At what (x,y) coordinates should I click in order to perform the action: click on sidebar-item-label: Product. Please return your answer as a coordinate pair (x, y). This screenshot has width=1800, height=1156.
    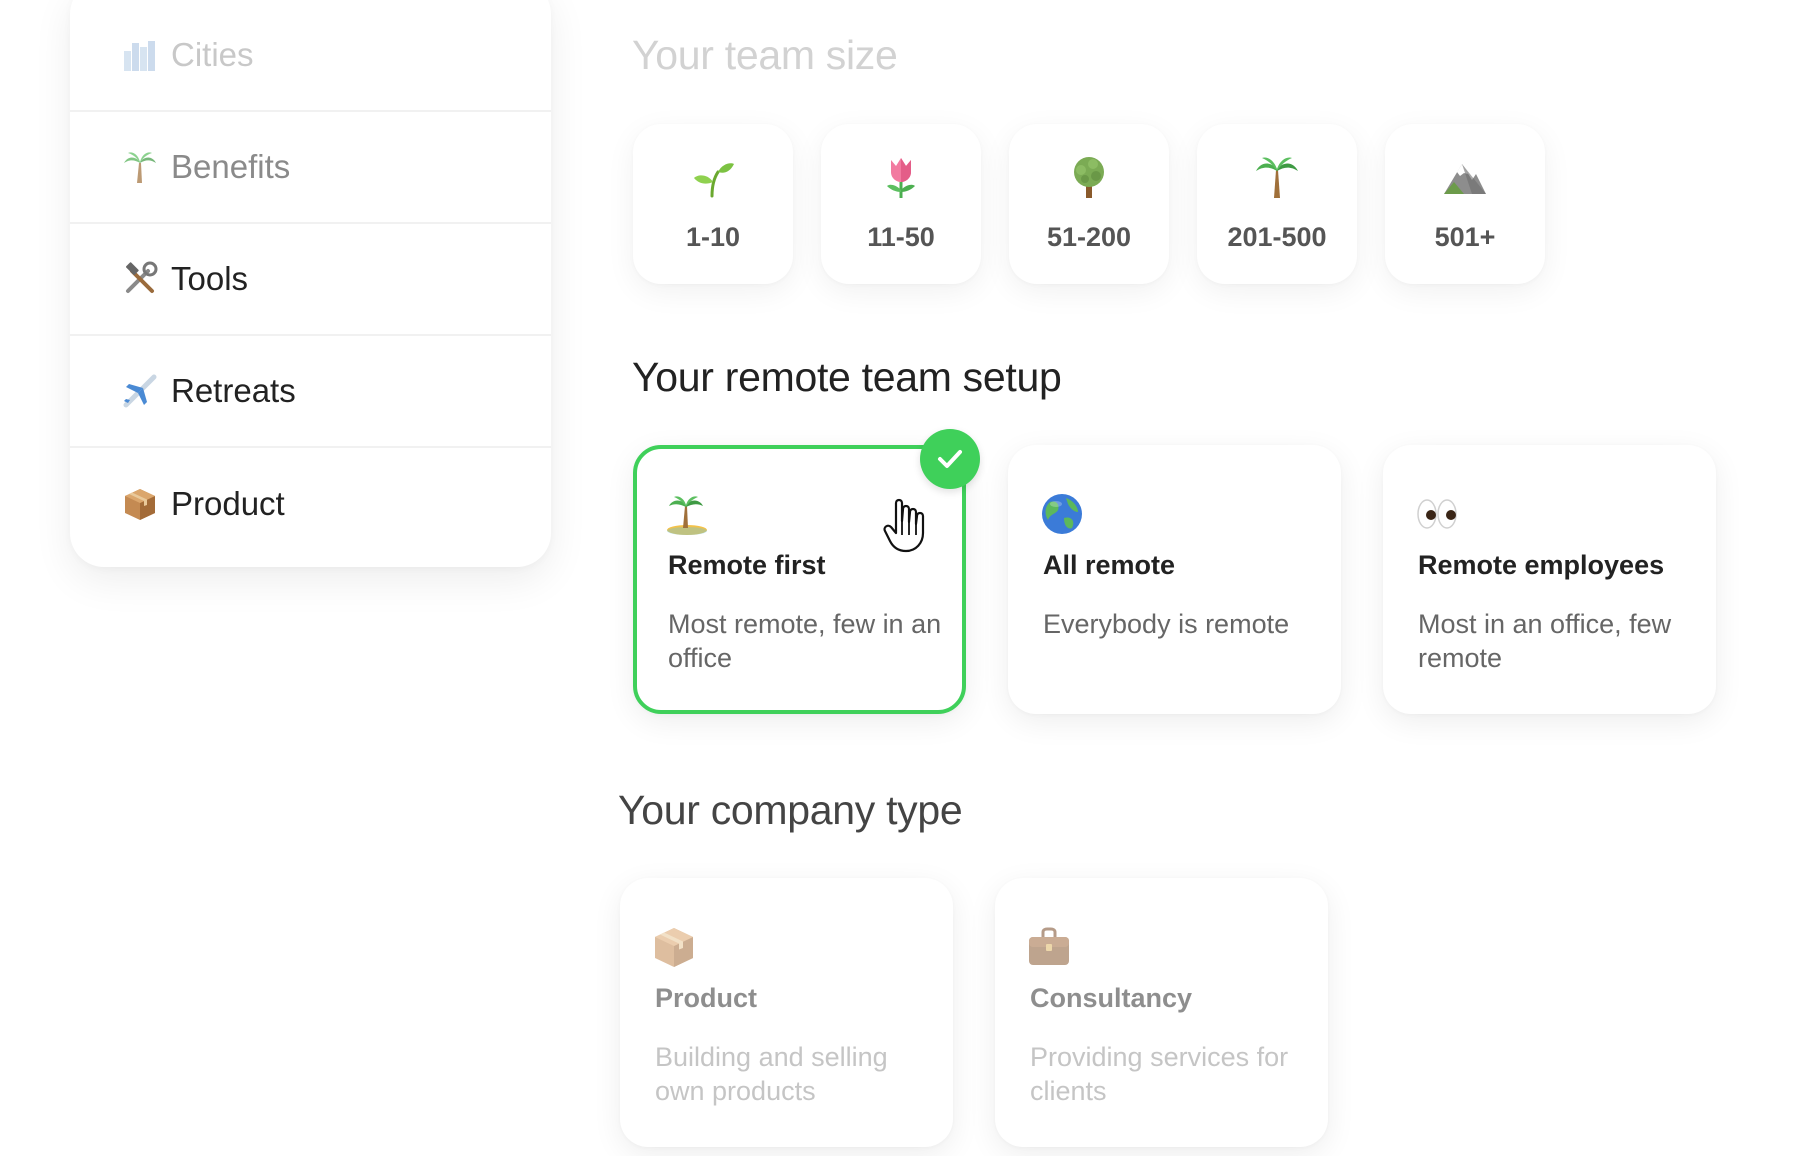
    Looking at the image, I should click on (228, 503).